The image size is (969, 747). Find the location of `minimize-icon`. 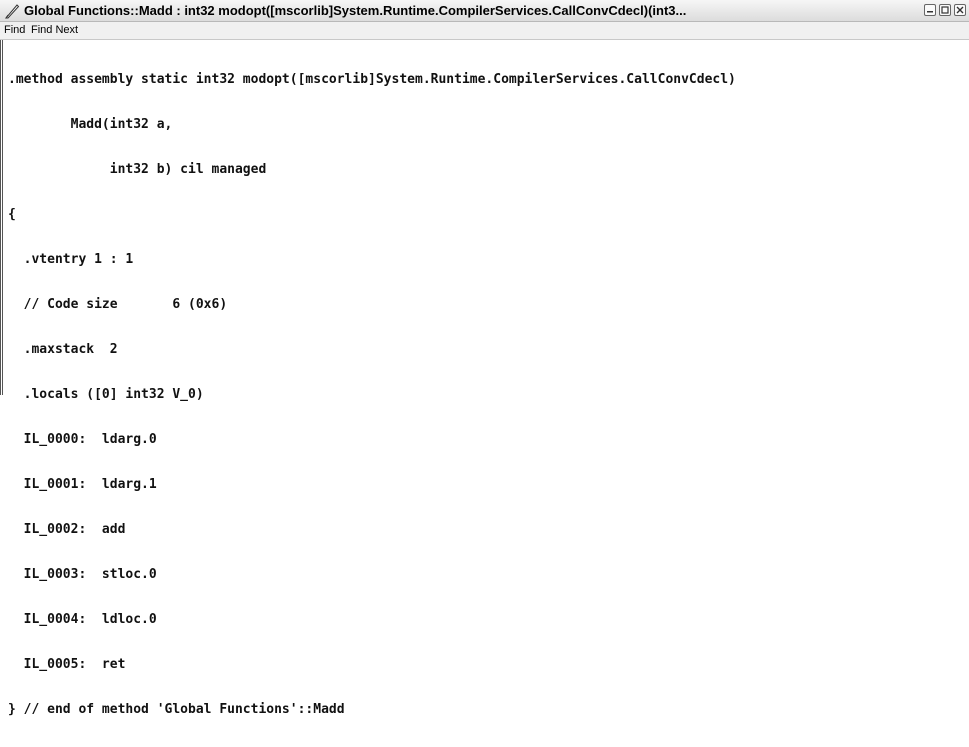

minimize-icon is located at coordinates (930, 12).